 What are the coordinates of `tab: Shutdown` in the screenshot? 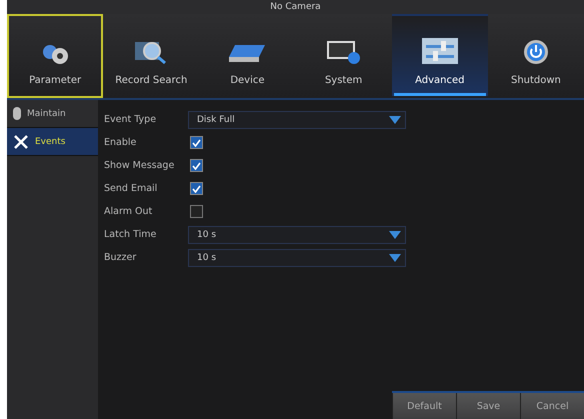 It's located at (536, 56).